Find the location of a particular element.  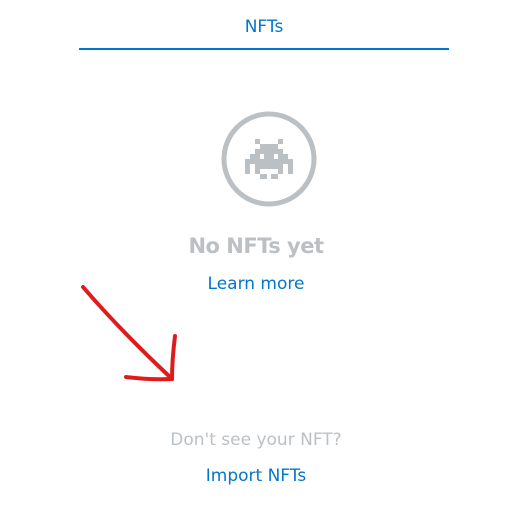

import-nfts-link: Import NFTs is located at coordinates (256, 476).